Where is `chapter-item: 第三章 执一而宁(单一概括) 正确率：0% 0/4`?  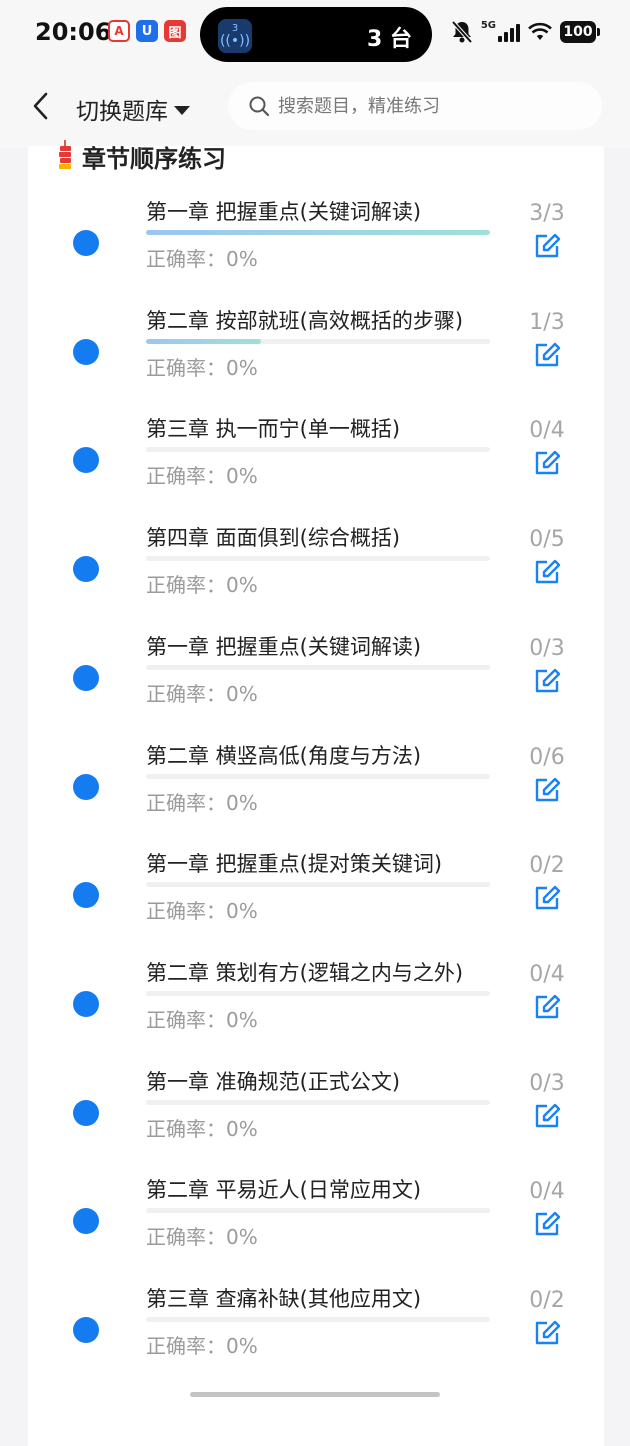
chapter-item: 第三章 执一而宁(单一概括) 正确率：0% 0/4 is located at coordinates (316, 467).